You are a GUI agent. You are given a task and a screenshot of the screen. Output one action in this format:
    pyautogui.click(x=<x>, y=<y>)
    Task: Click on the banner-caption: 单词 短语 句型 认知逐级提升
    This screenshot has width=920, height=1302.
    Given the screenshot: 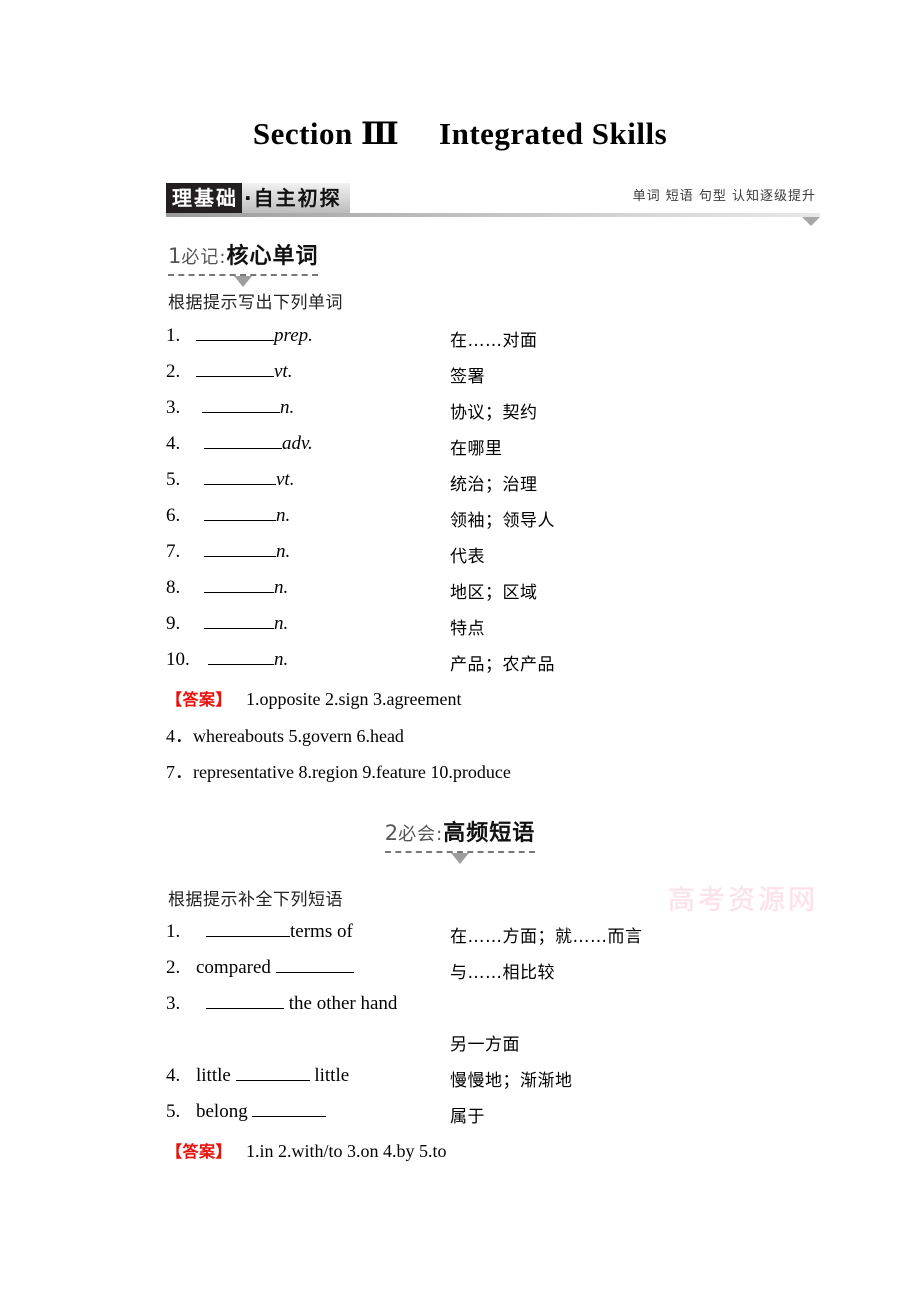 What is the action you would take?
    pyautogui.click(x=724, y=196)
    